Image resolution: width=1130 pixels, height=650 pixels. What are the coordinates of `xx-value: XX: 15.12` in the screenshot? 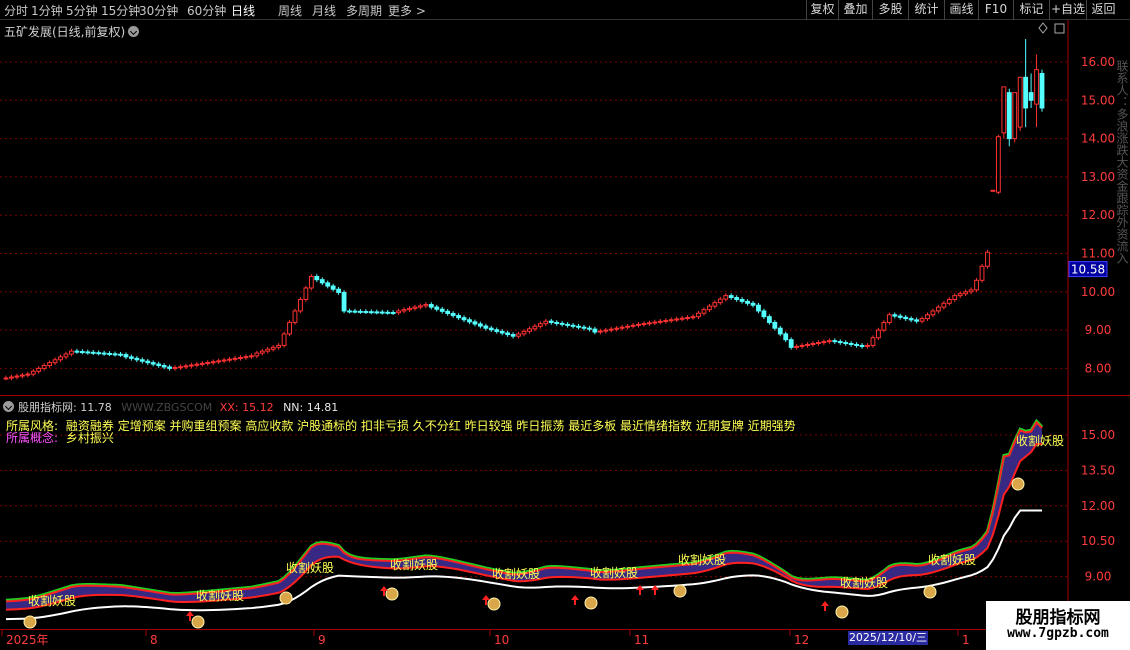 It's located at (246, 407).